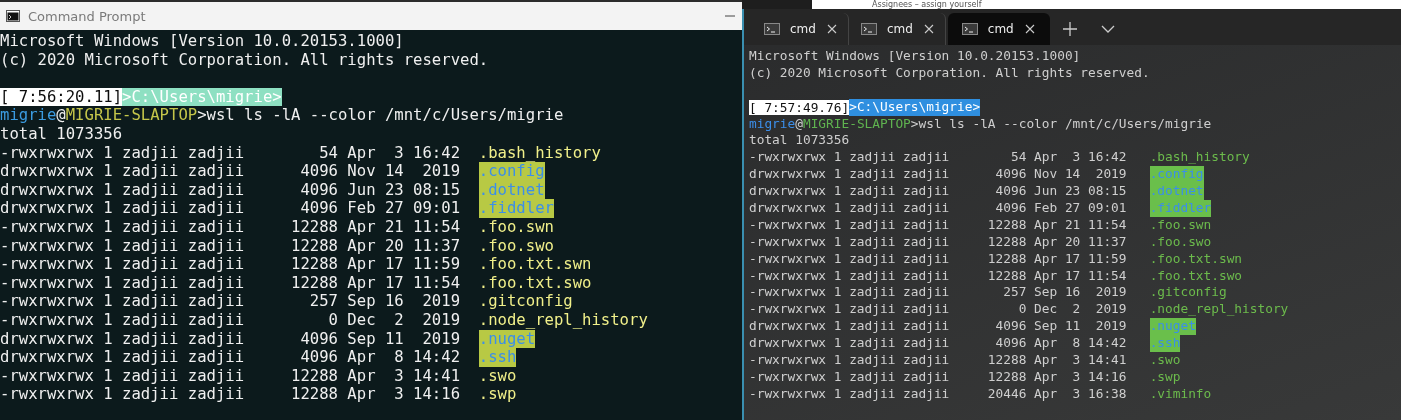 The width and height of the screenshot is (1401, 420). I want to click on window-title: Command Prompt, so click(87, 16).